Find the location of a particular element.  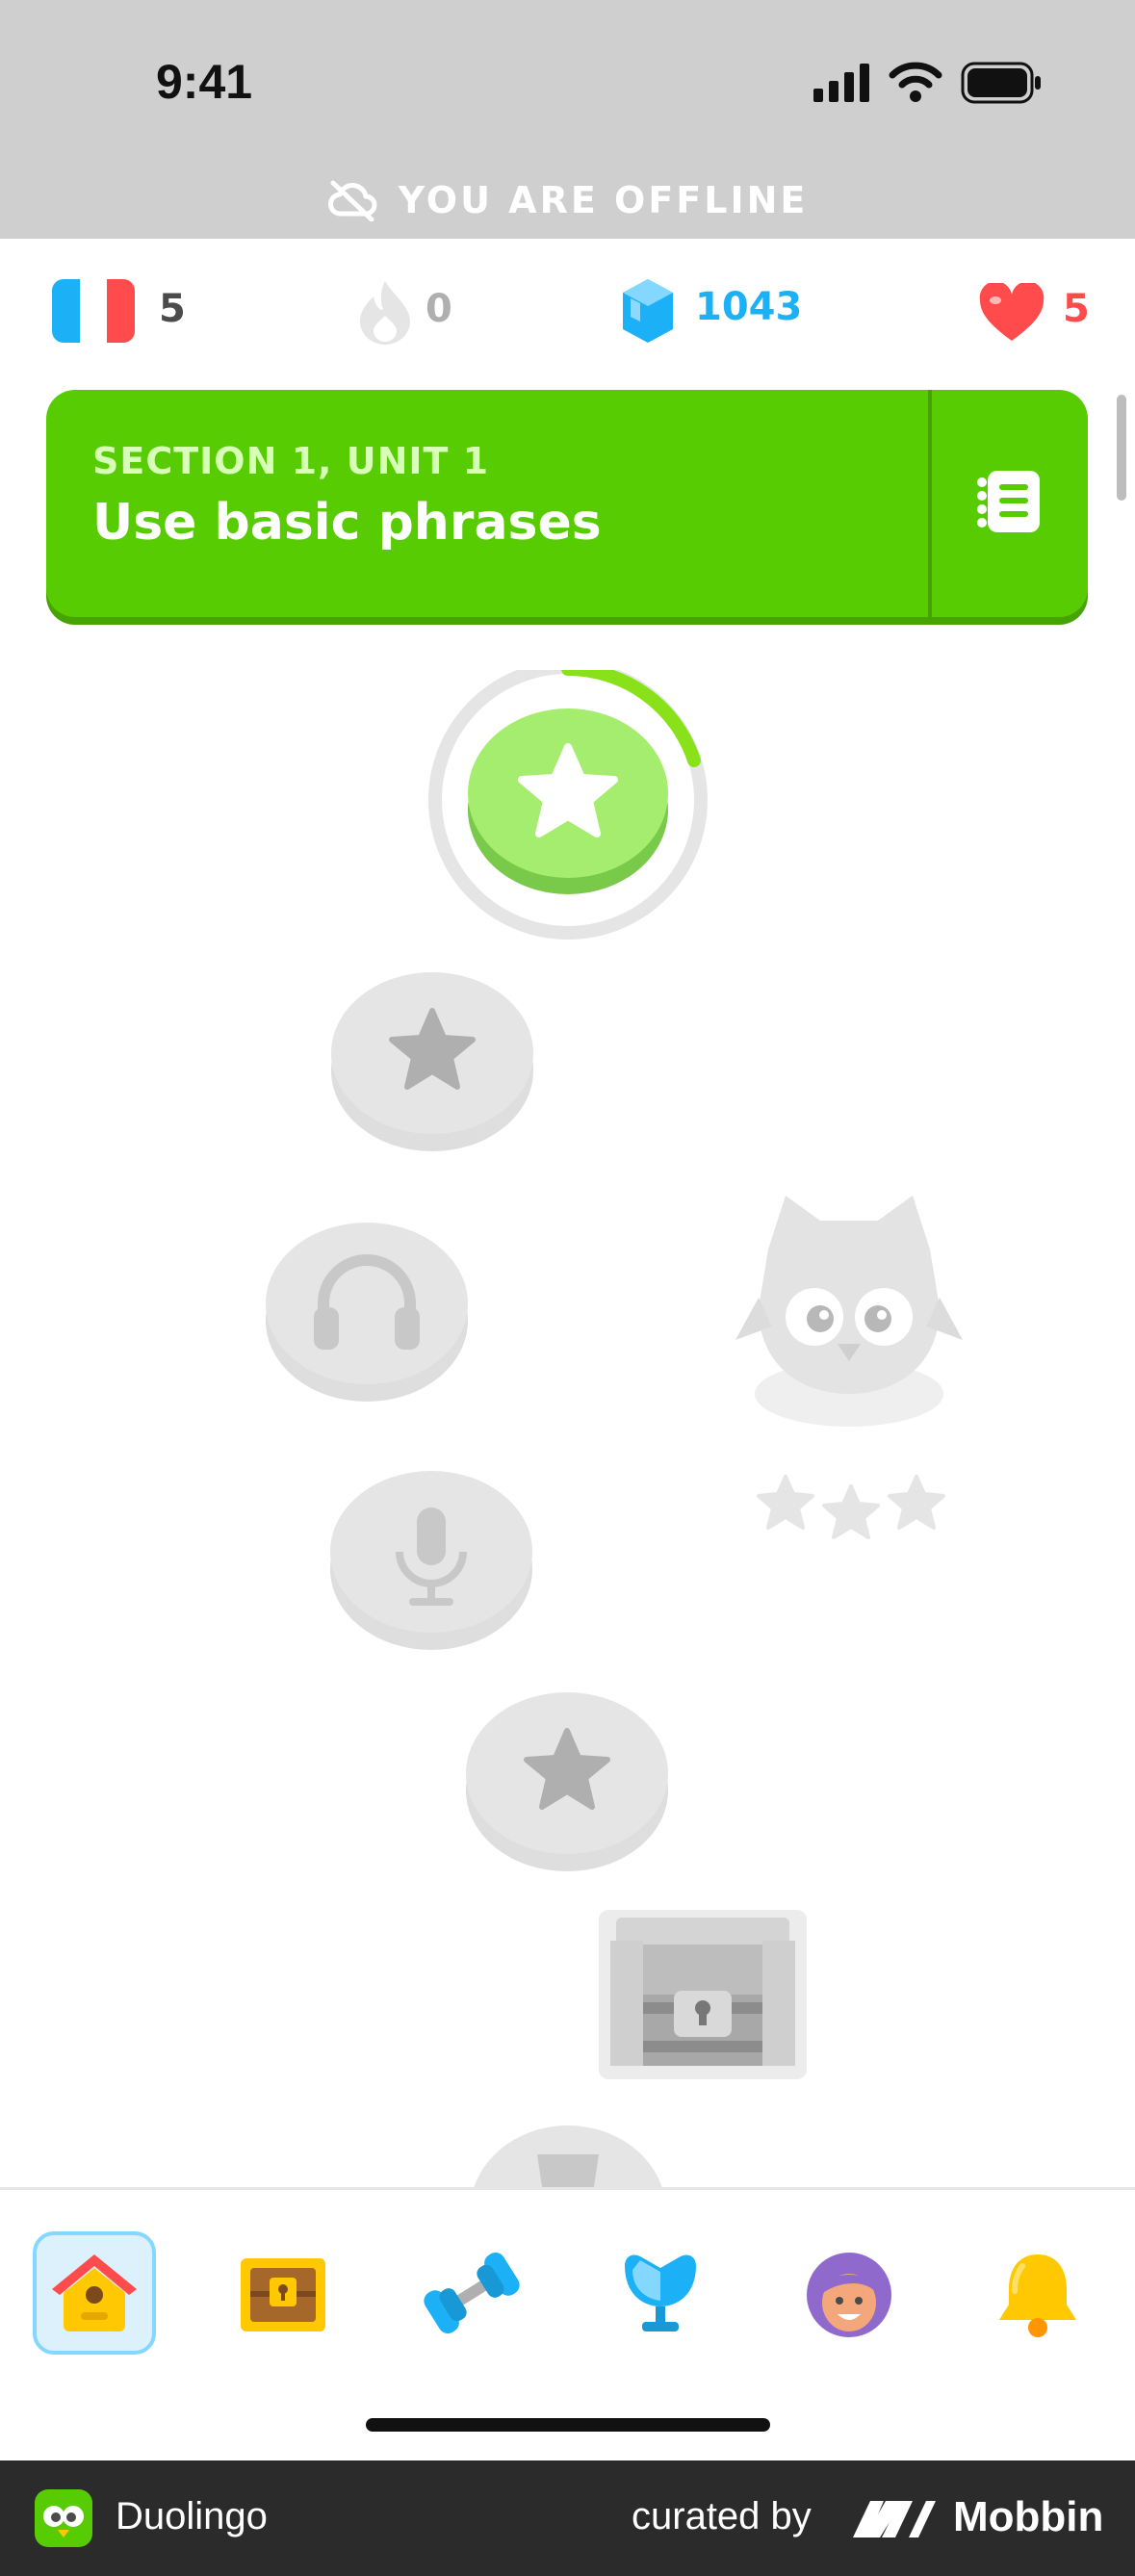

section-subtitle: SECTION 1, UNIT 1 is located at coordinates (291, 461).